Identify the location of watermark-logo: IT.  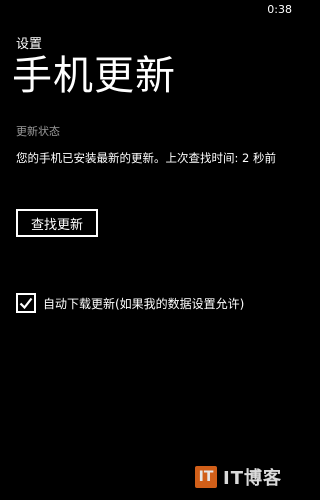
(206, 477).